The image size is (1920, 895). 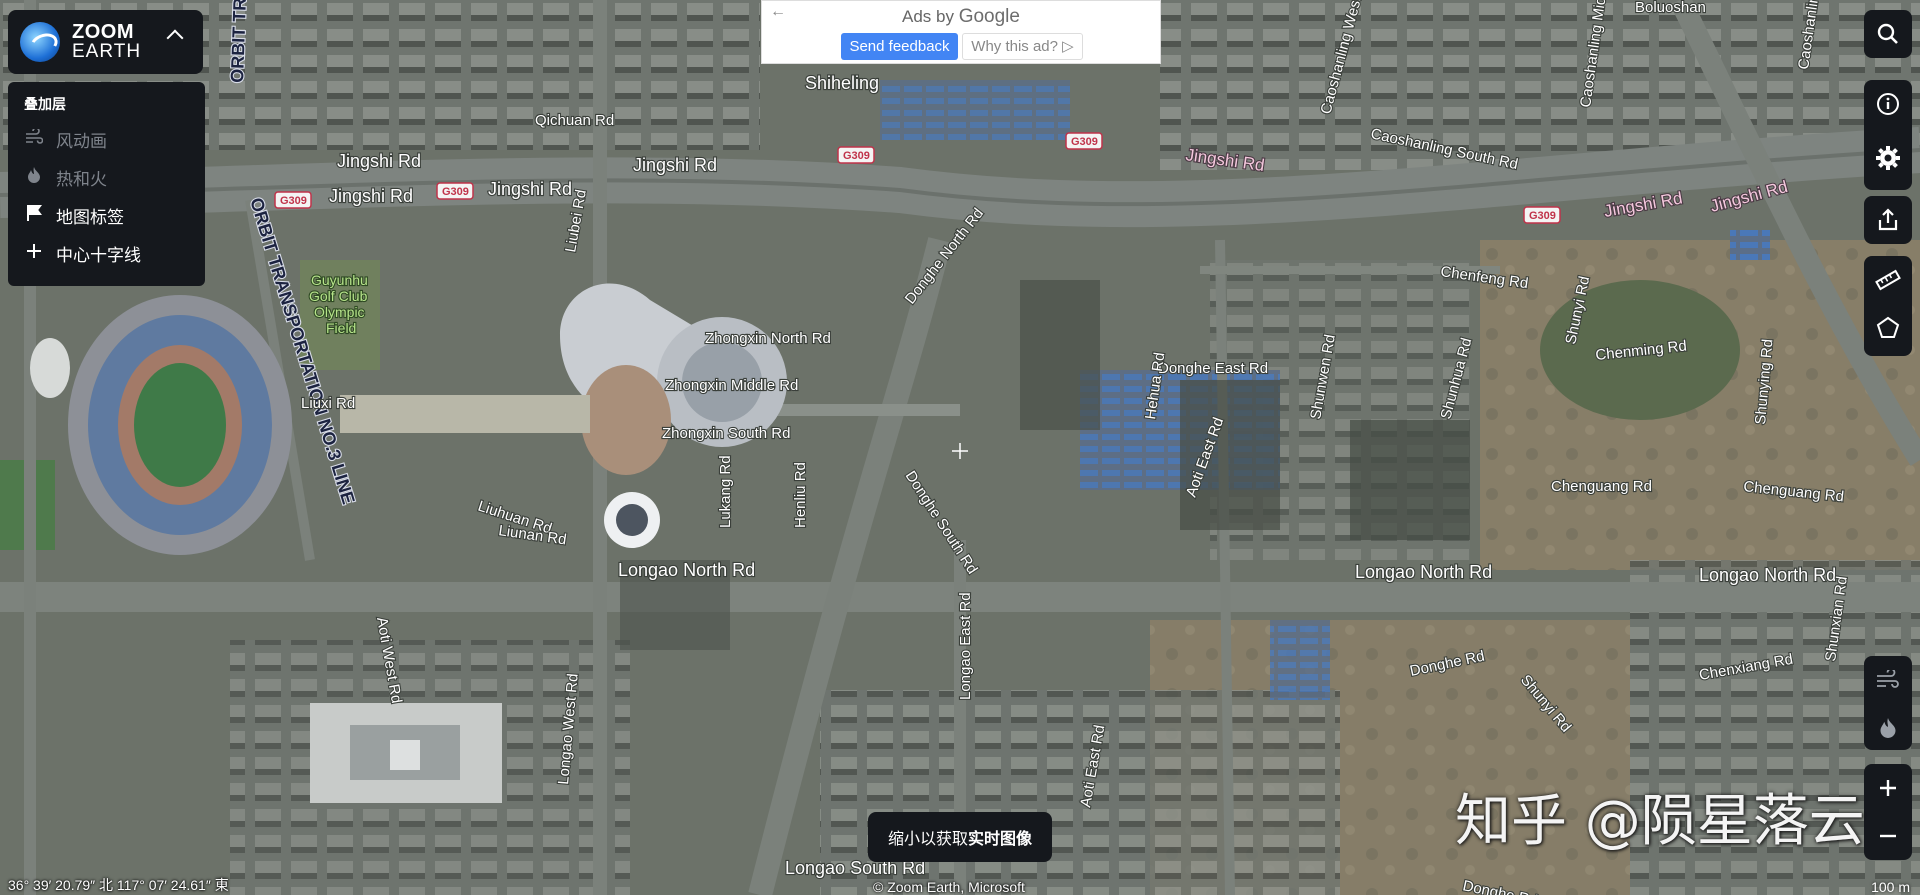 What do you see at coordinates (768, 338) in the screenshot?
I see `label-road: Zhongxin North Rd` at bounding box center [768, 338].